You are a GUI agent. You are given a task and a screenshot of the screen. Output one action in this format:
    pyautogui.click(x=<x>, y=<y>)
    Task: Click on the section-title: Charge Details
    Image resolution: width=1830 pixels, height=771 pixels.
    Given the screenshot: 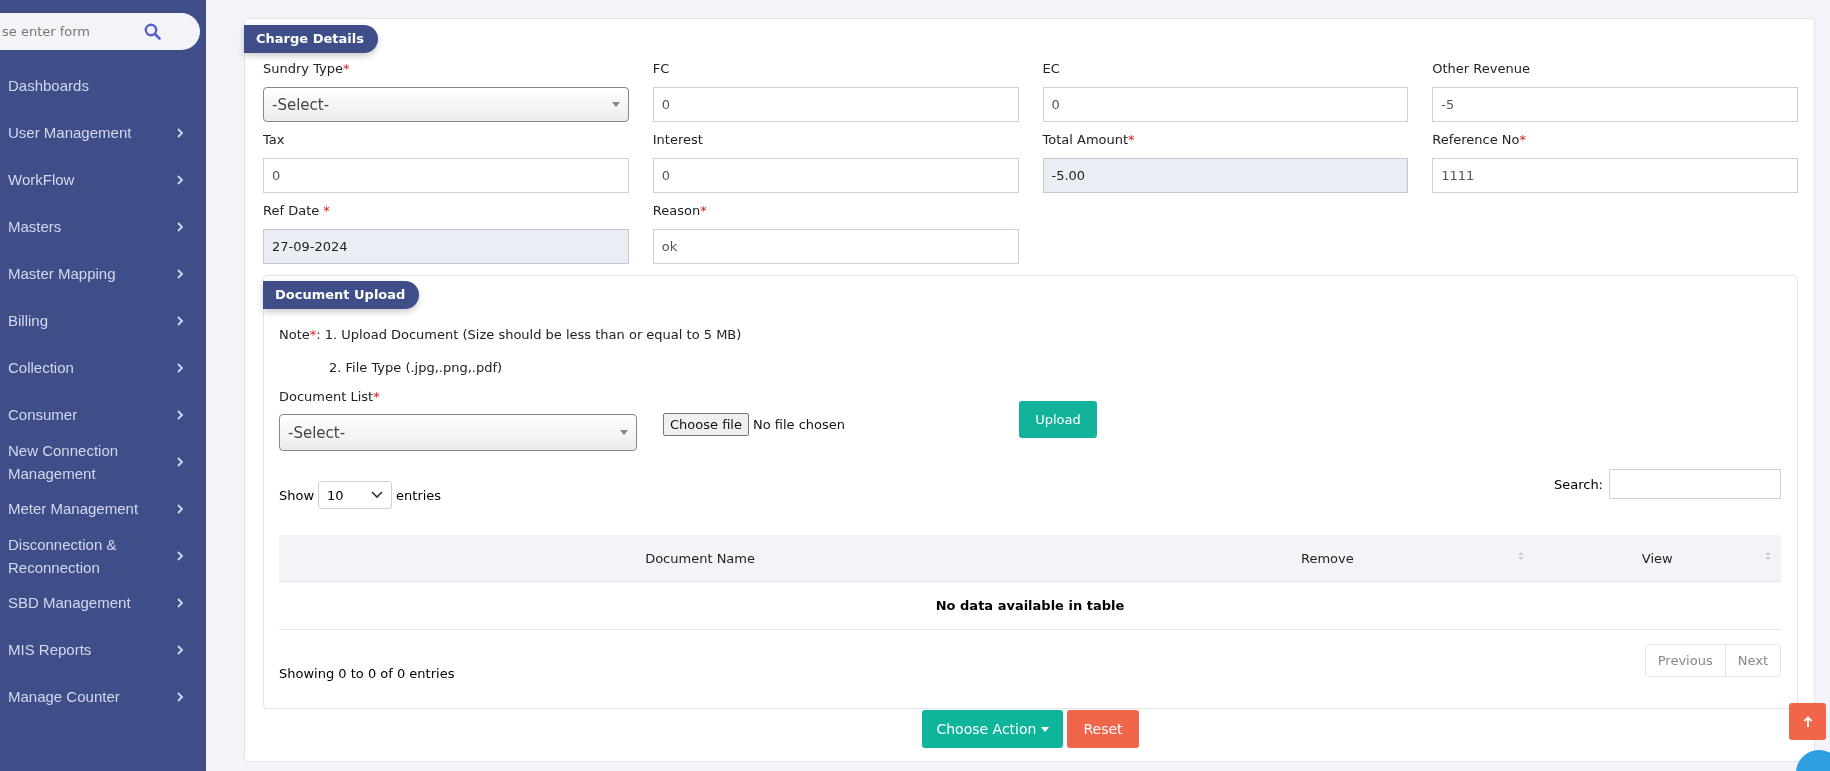 What is the action you would take?
    pyautogui.click(x=311, y=39)
    